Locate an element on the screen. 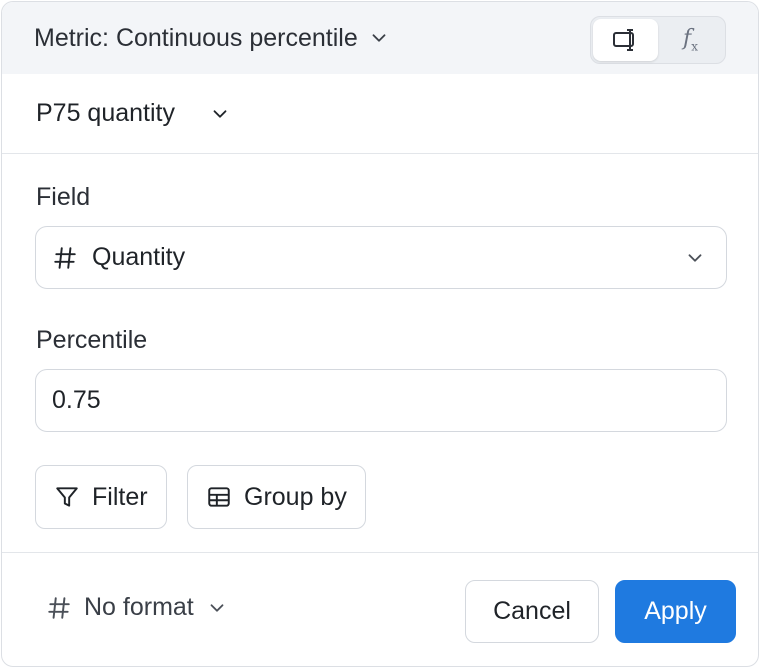 The image size is (760, 668). metric-type-label: Metric: Continuous percentile is located at coordinates (196, 37).